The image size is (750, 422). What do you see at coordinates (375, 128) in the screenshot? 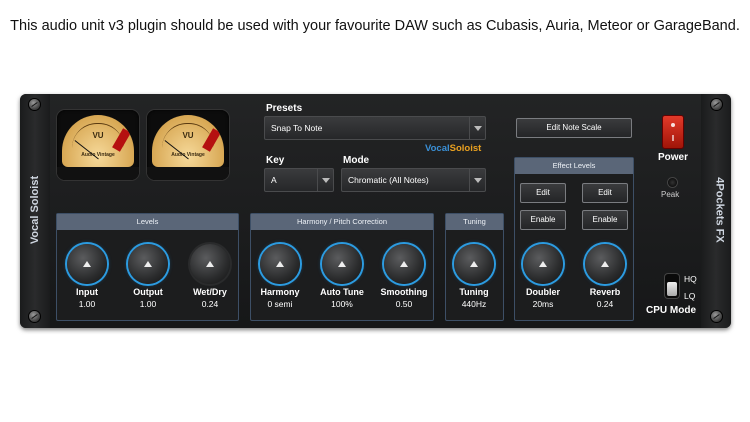
I see `presets-dropdown: Snap To Note` at bounding box center [375, 128].